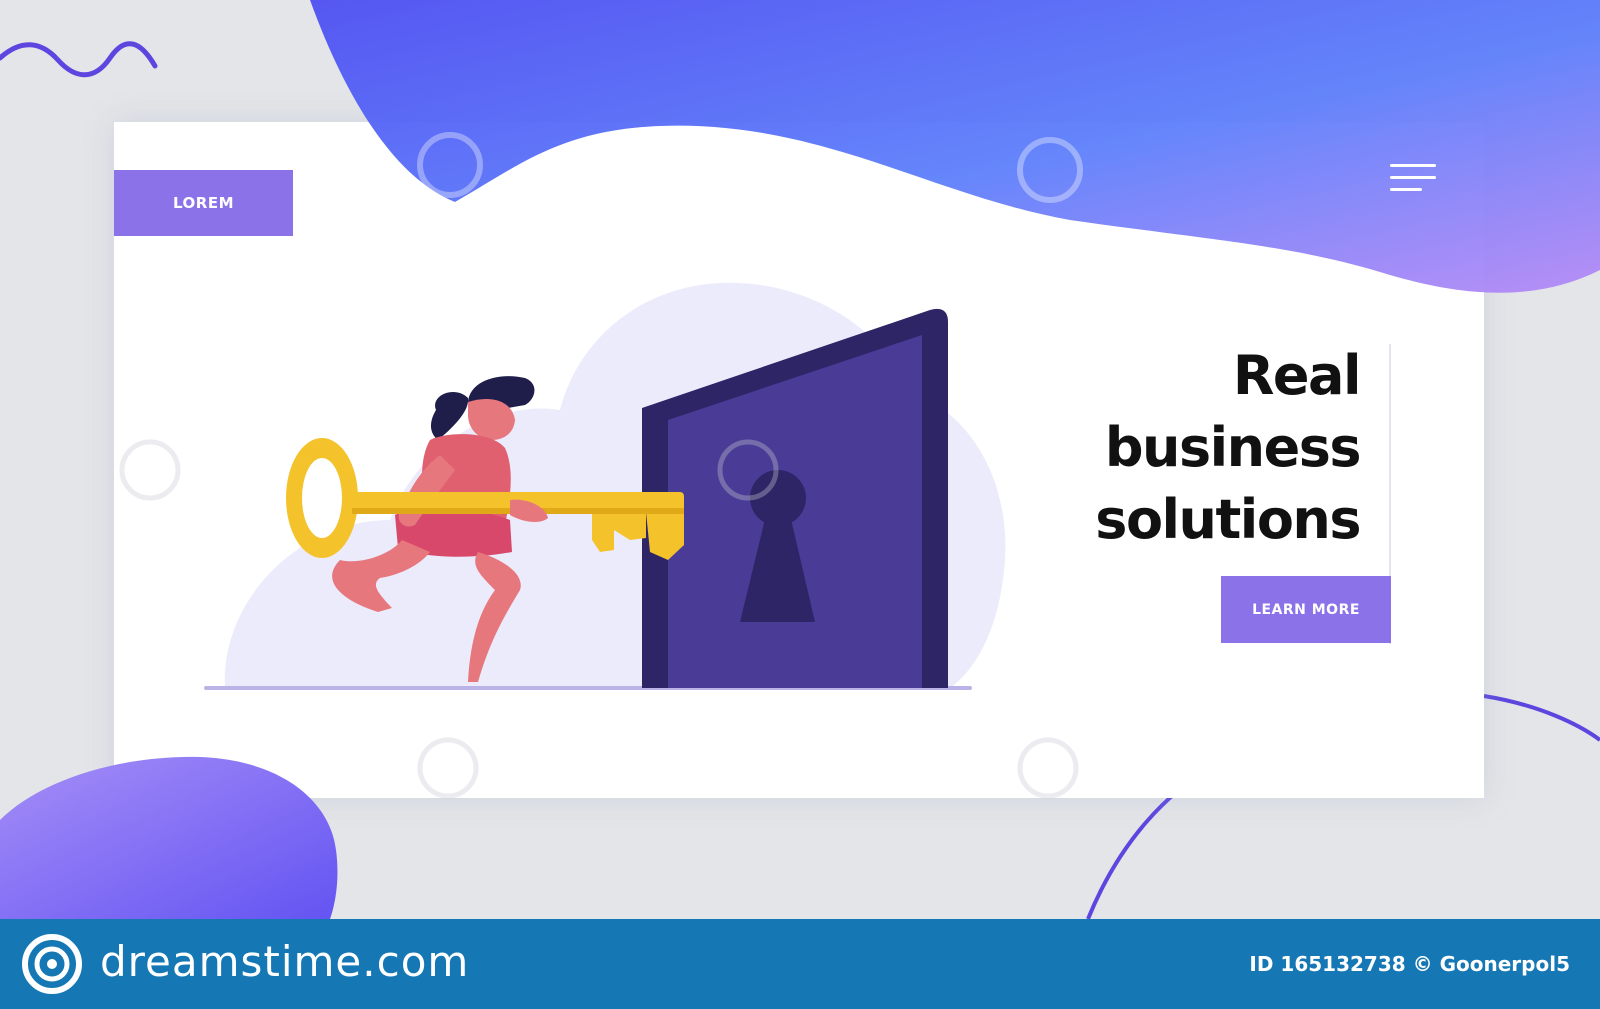 This screenshot has height=1009, width=1600. Describe the element at coordinates (203, 203) in the screenshot. I see `logo-button: LOREM` at that location.